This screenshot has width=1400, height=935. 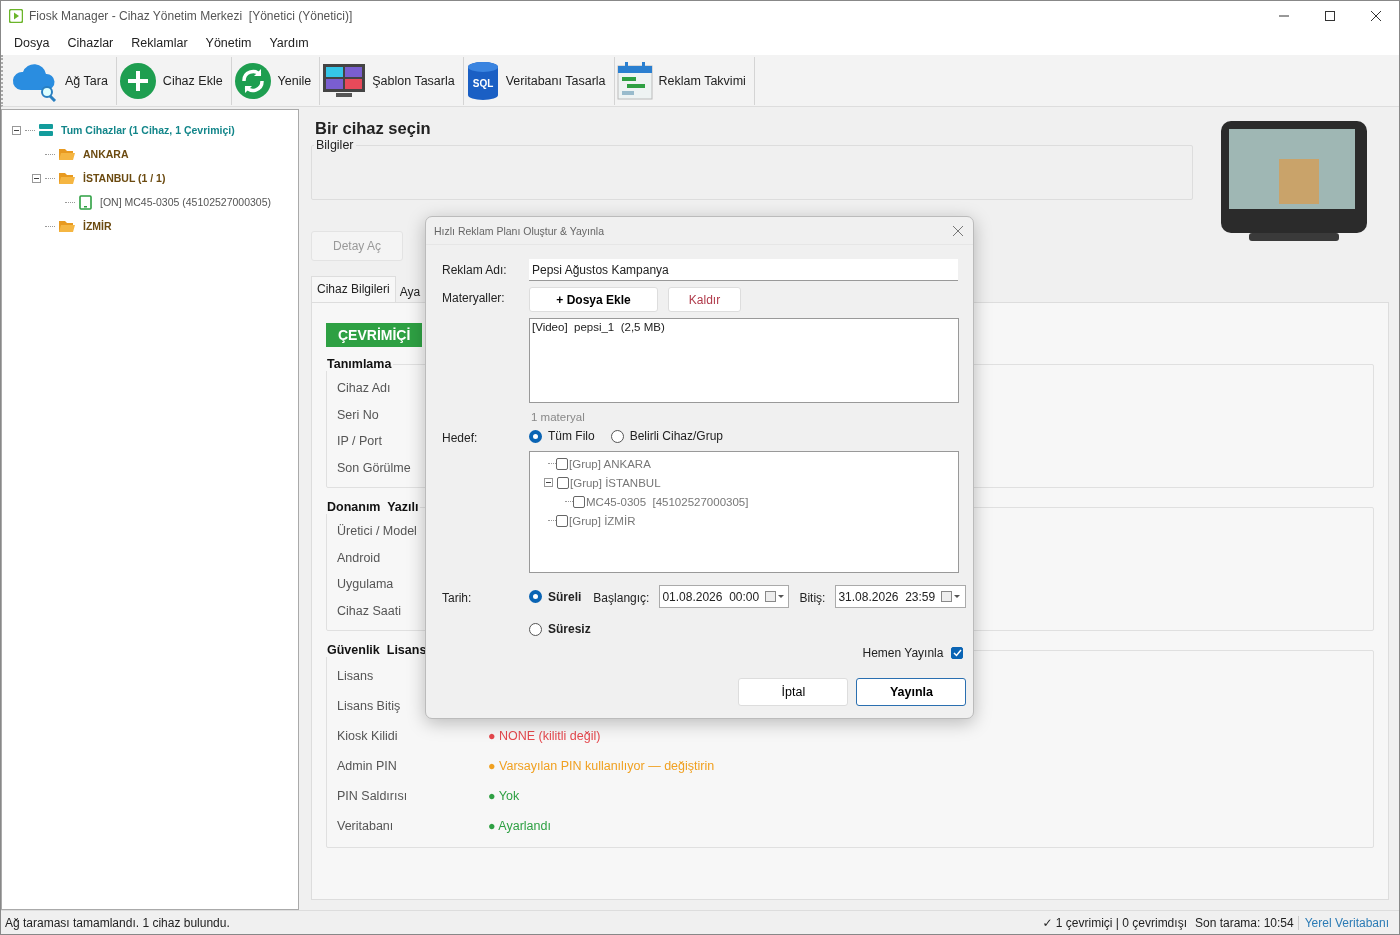 What do you see at coordinates (621, 597) in the screenshot?
I see `form-label: Başlangıç:` at bounding box center [621, 597].